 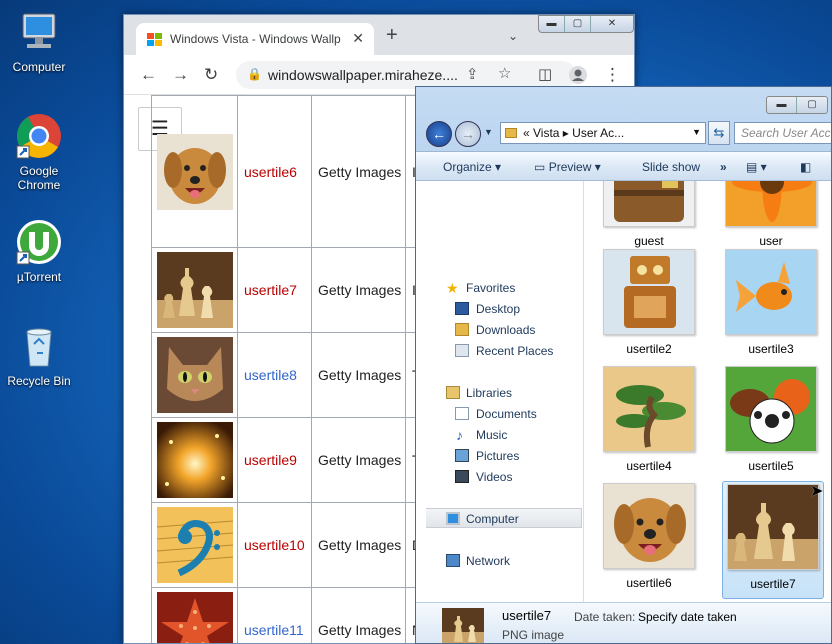 What do you see at coordinates (39, 346) in the screenshot?
I see `recycle-bin-icon` at bounding box center [39, 346].